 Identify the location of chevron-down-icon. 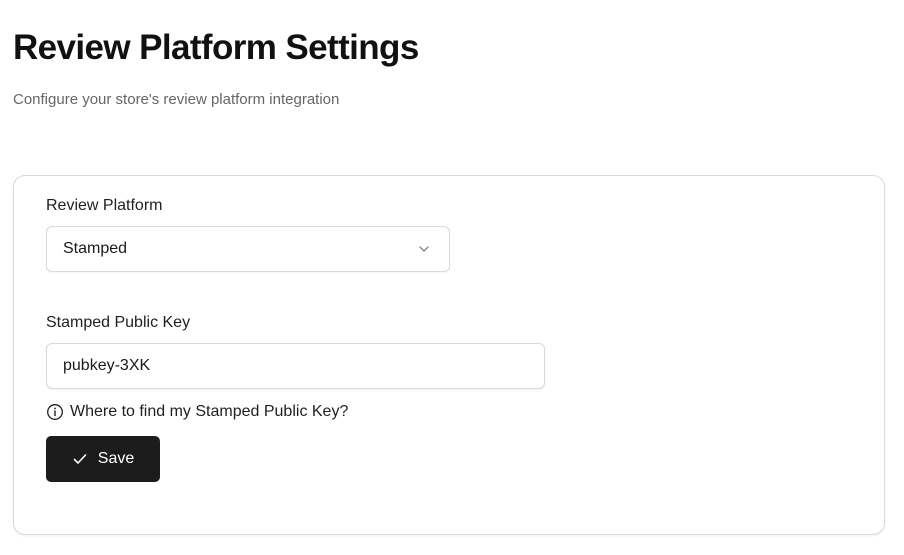
(424, 249).